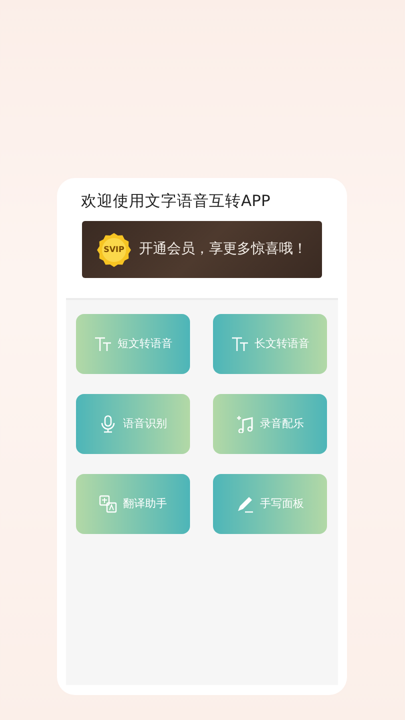 The image size is (405, 720). I want to click on feature-tile: 录音配乐, so click(270, 424).